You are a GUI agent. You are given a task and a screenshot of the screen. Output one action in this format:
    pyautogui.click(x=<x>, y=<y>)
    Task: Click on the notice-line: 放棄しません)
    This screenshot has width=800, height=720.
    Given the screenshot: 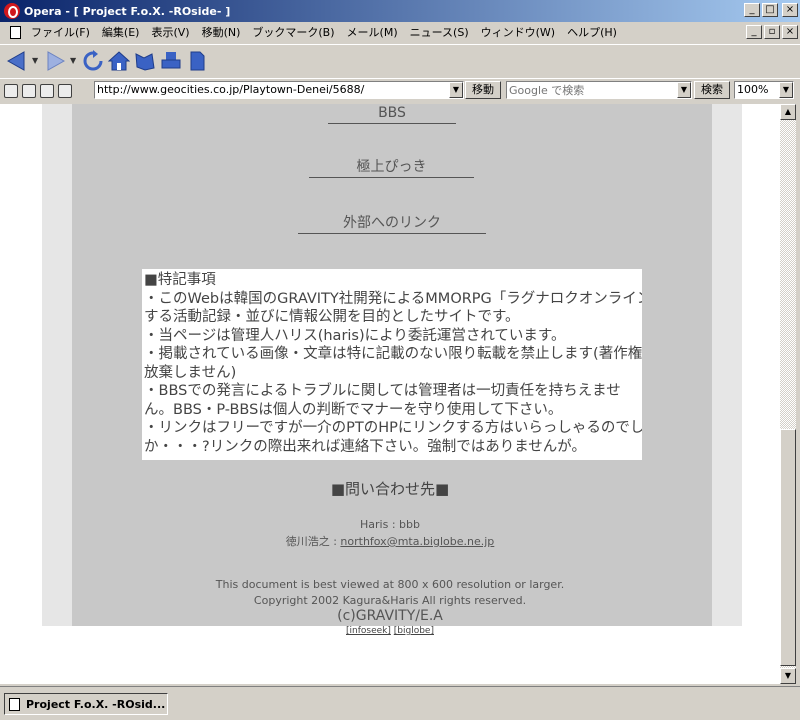 What is the action you would take?
    pyautogui.click(x=190, y=372)
    